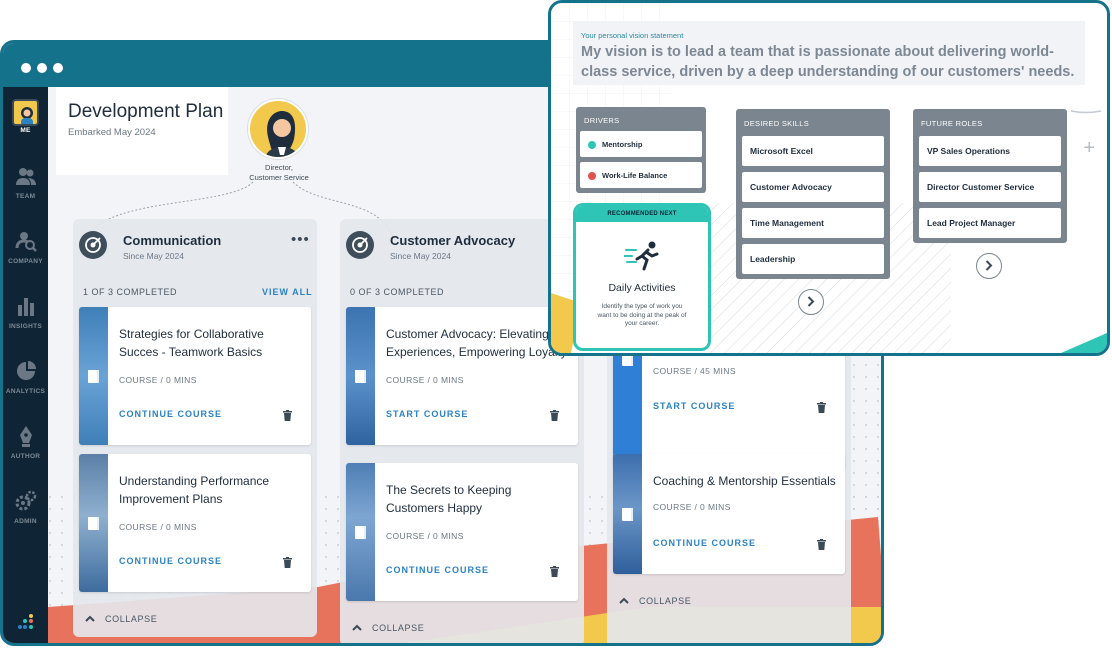 This screenshot has height=648, width=1112. I want to click on role-label: VP Sales Operations, so click(968, 151).